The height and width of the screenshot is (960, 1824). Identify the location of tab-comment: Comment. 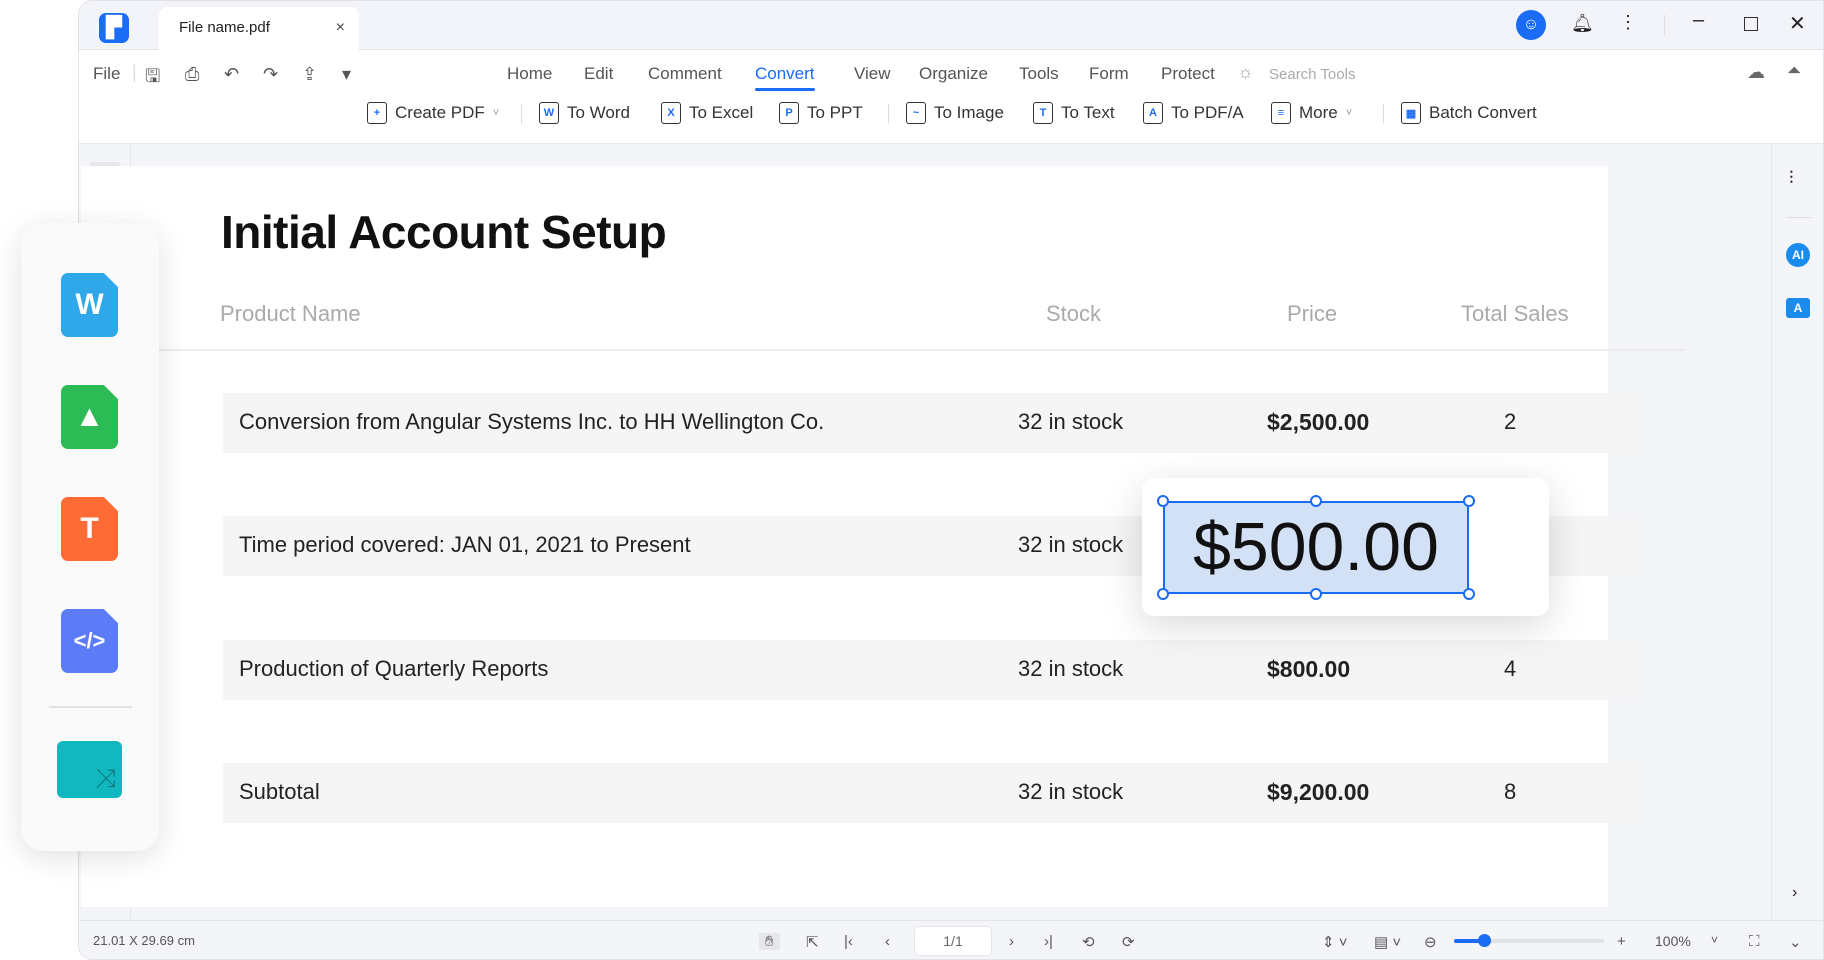
(685, 74).